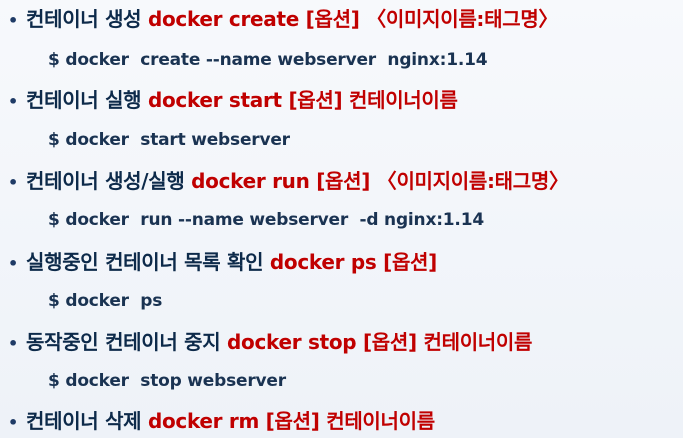 This screenshot has height=438, width=683. Describe the element at coordinates (126, 342) in the screenshot. I see `bullet-description: 동작중인 컨테이너 중지` at that location.